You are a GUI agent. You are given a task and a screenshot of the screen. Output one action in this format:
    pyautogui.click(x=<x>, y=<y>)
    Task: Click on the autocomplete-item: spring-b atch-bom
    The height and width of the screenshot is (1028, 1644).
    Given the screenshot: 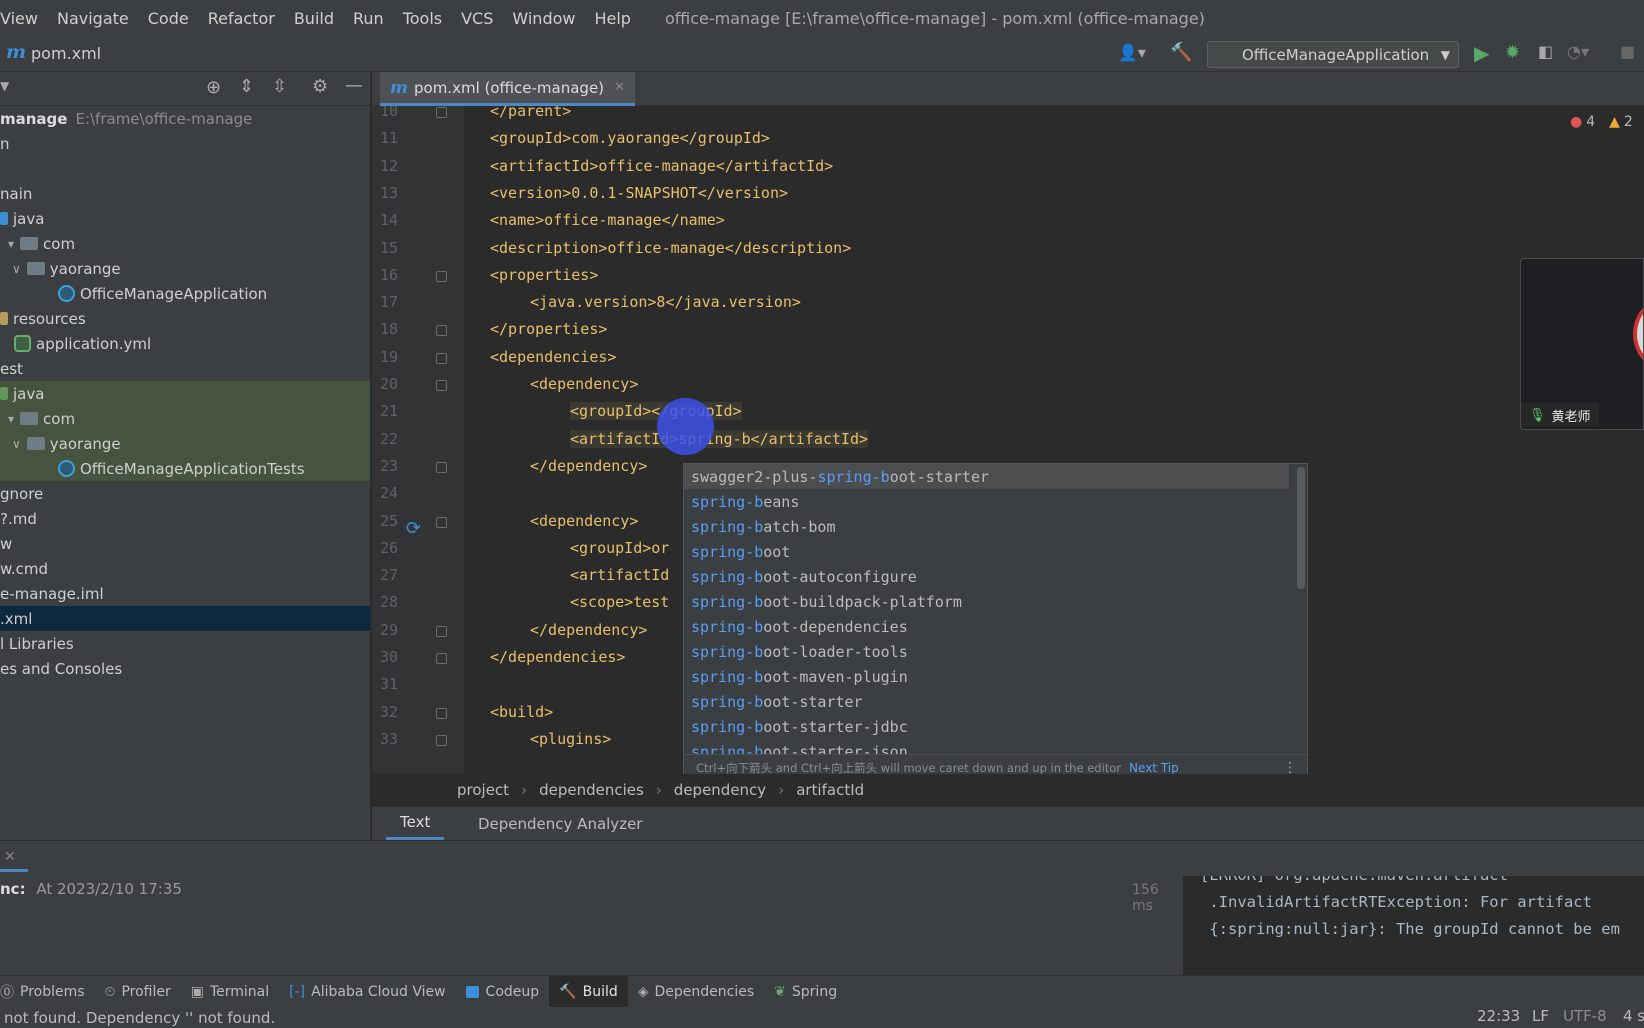 What is the action you would take?
    pyautogui.click(x=986, y=526)
    